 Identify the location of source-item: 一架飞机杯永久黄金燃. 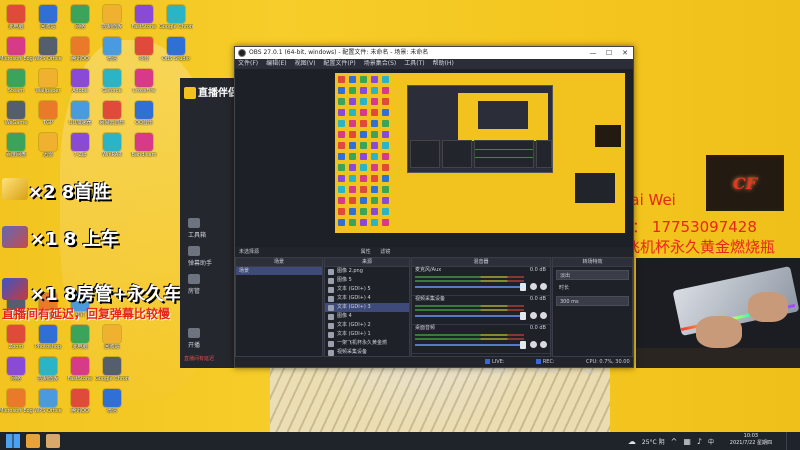
(367, 343).